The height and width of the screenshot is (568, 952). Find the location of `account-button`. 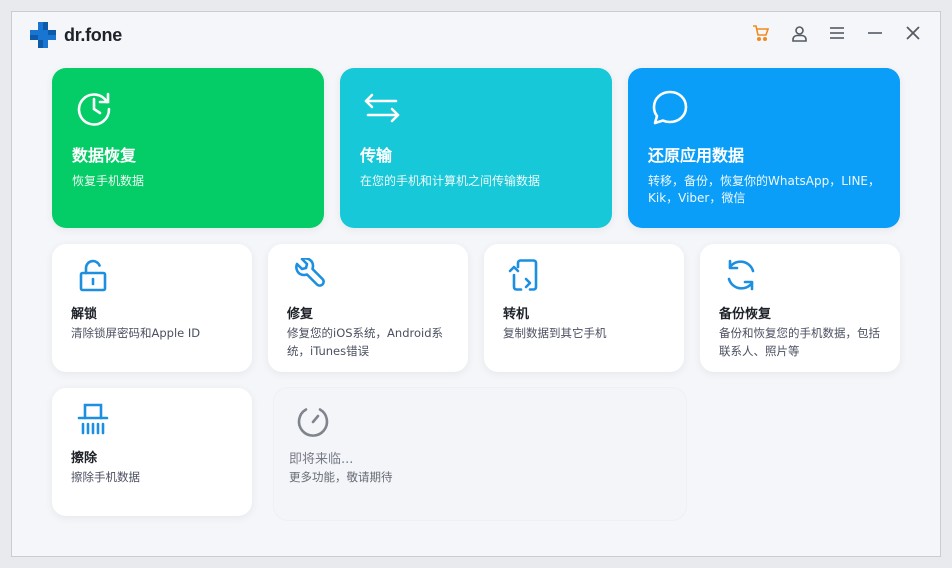

account-button is located at coordinates (799, 33).